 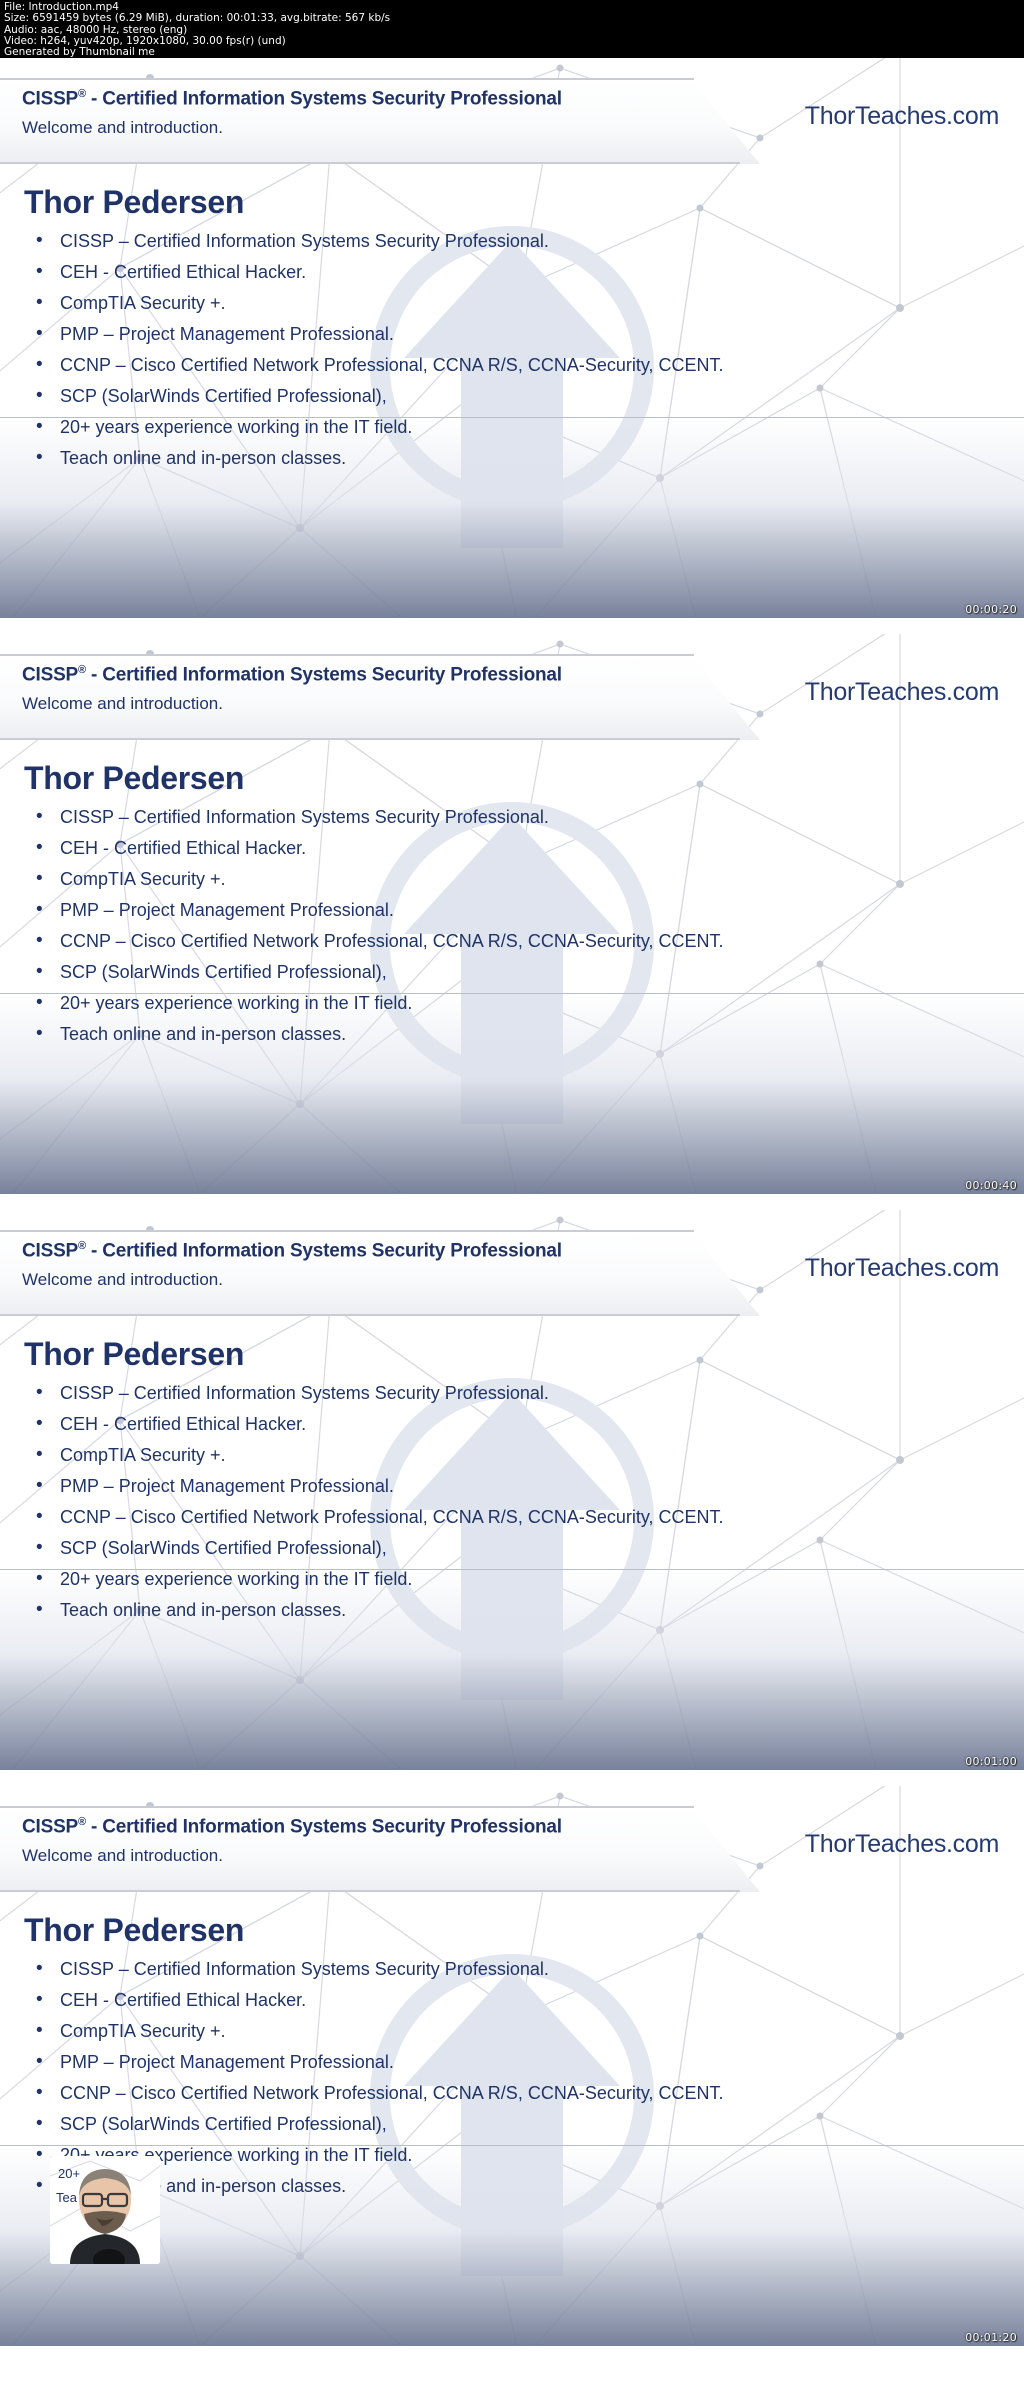 I want to click on svg-text: Tea, so click(x=67, y=2197).